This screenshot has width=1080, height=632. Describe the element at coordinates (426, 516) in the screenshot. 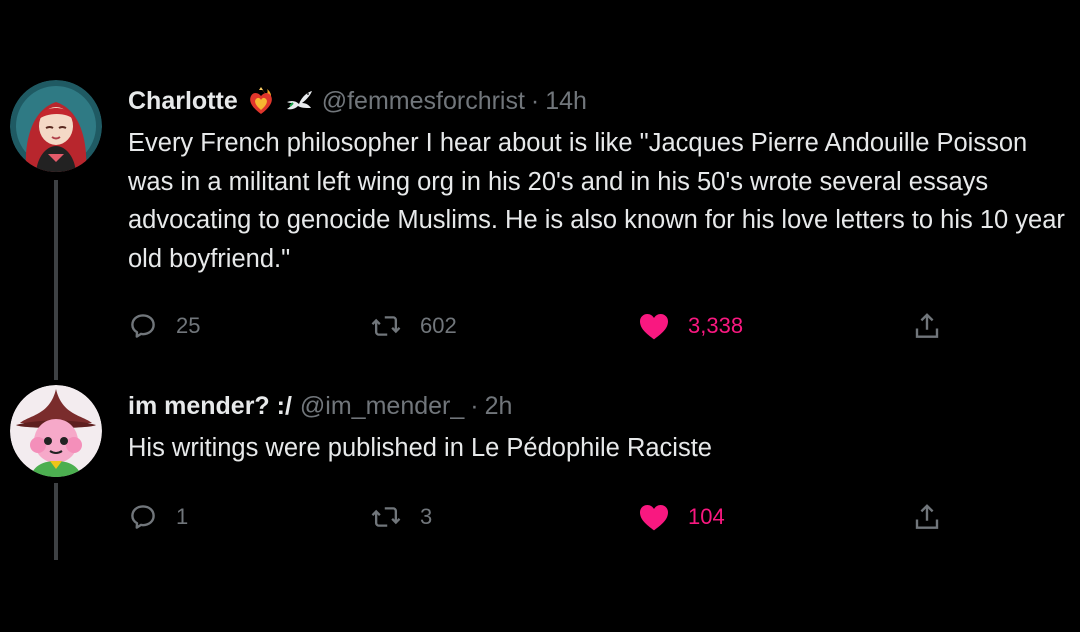

I see `retweet-count: 3` at that location.